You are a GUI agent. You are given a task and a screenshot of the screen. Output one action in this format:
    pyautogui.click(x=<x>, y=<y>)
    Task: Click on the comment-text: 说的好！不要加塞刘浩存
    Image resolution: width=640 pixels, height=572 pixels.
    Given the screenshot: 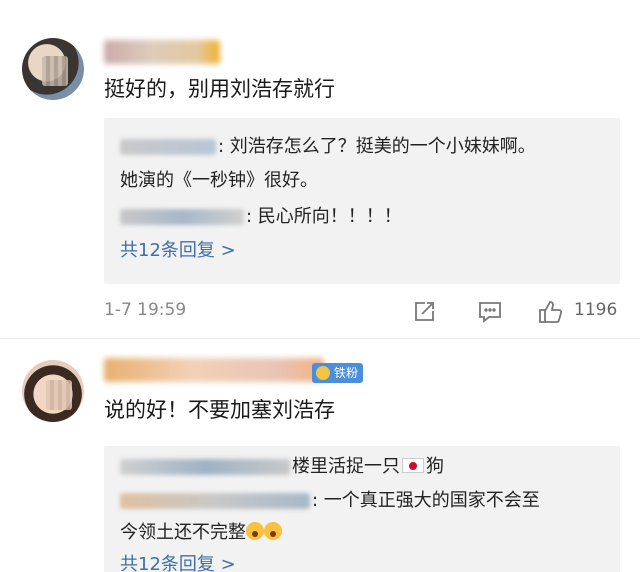 What is the action you would take?
    pyautogui.click(x=219, y=410)
    